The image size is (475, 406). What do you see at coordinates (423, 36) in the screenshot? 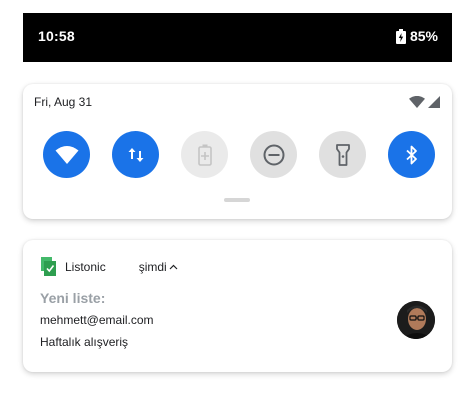
I see `battery-percent: 85%` at bounding box center [423, 36].